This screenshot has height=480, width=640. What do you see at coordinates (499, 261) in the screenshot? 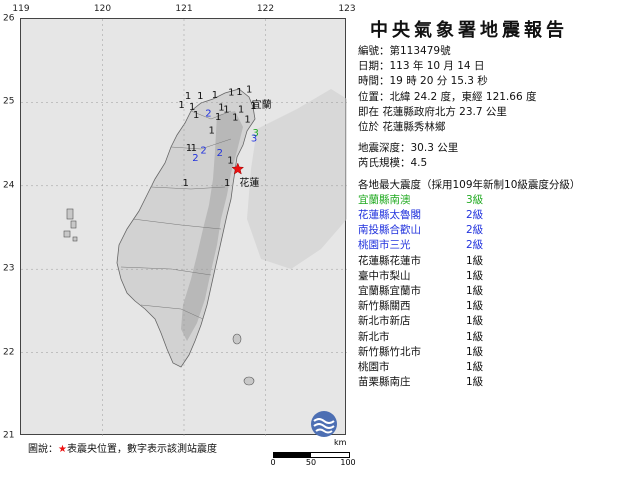
I see `station-row: 花蓮縣花蓮市 1級` at bounding box center [499, 261].